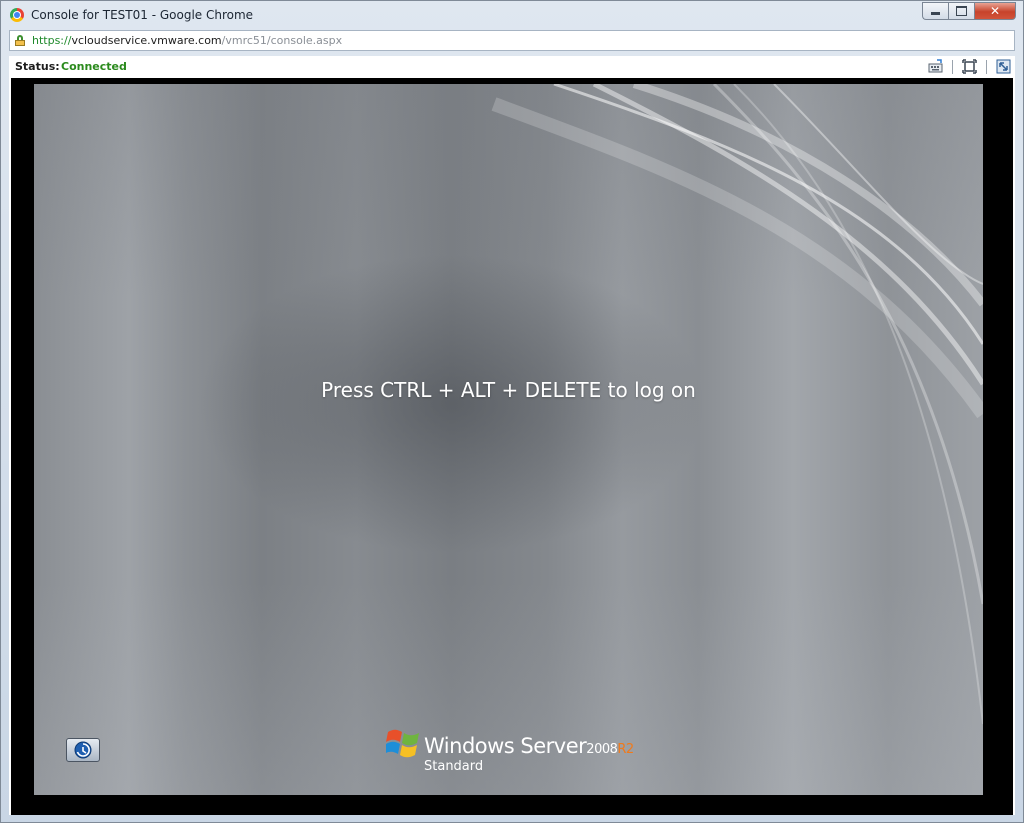 Image resolution: width=1024 pixels, height=823 pixels. I want to click on close-icon: ✕, so click(995, 11).